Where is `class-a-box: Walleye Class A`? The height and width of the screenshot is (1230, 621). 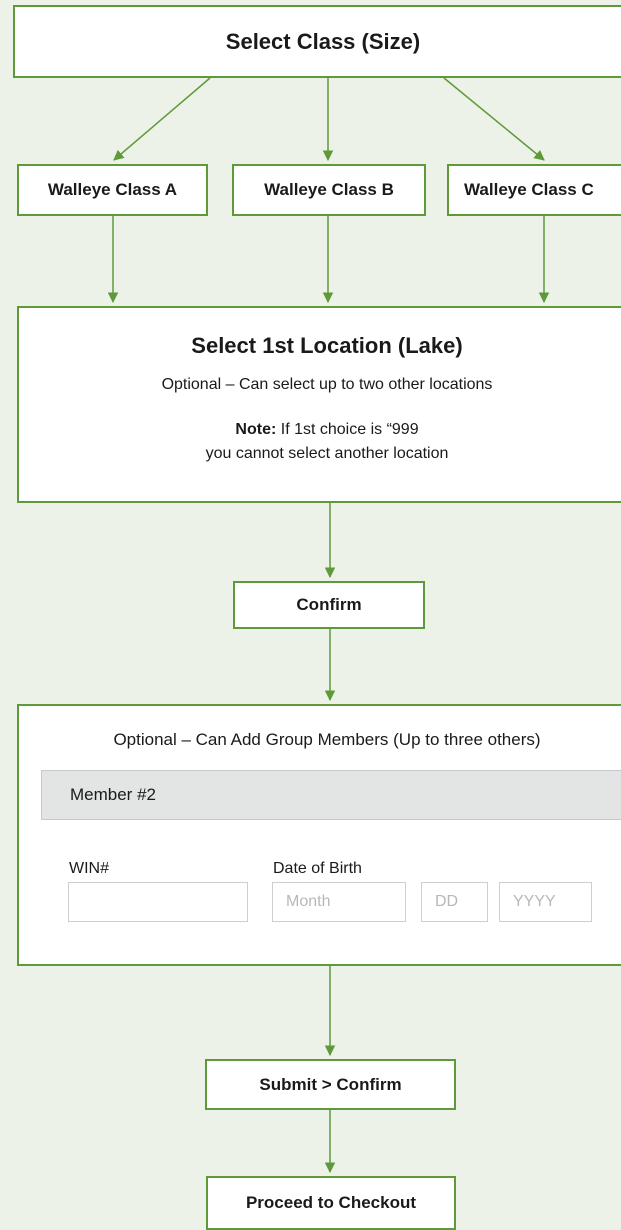 class-a-box: Walleye Class A is located at coordinates (112, 190).